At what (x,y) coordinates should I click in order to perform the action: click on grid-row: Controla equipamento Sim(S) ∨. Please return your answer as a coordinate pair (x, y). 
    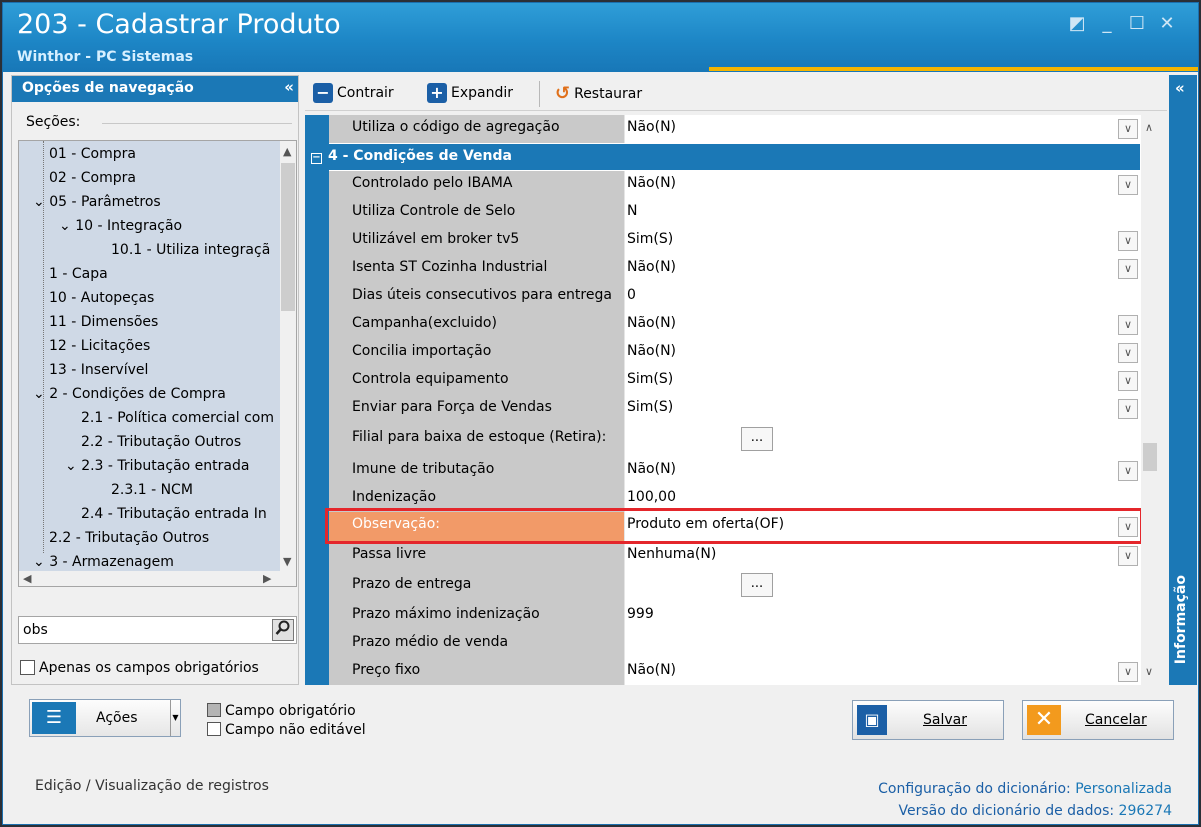
    Looking at the image, I should click on (734, 381).